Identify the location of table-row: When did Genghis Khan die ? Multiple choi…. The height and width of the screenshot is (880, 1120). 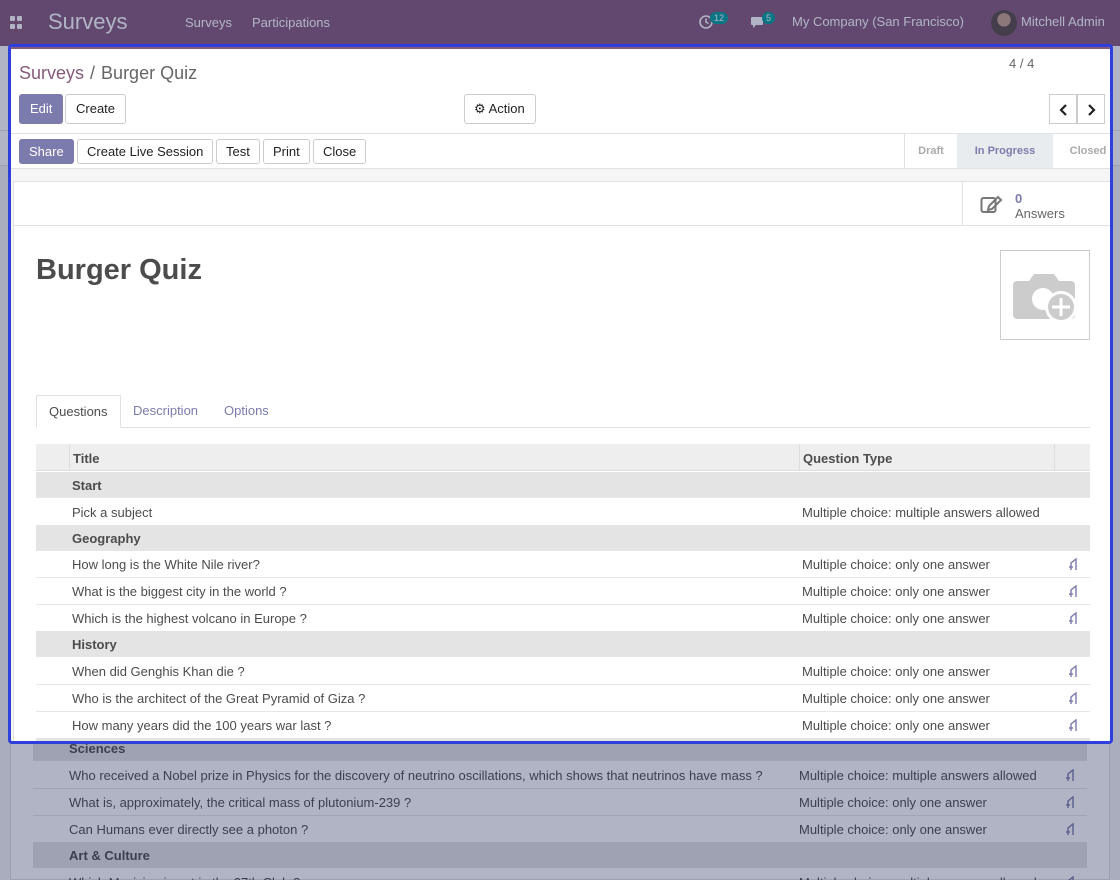
(563, 671).